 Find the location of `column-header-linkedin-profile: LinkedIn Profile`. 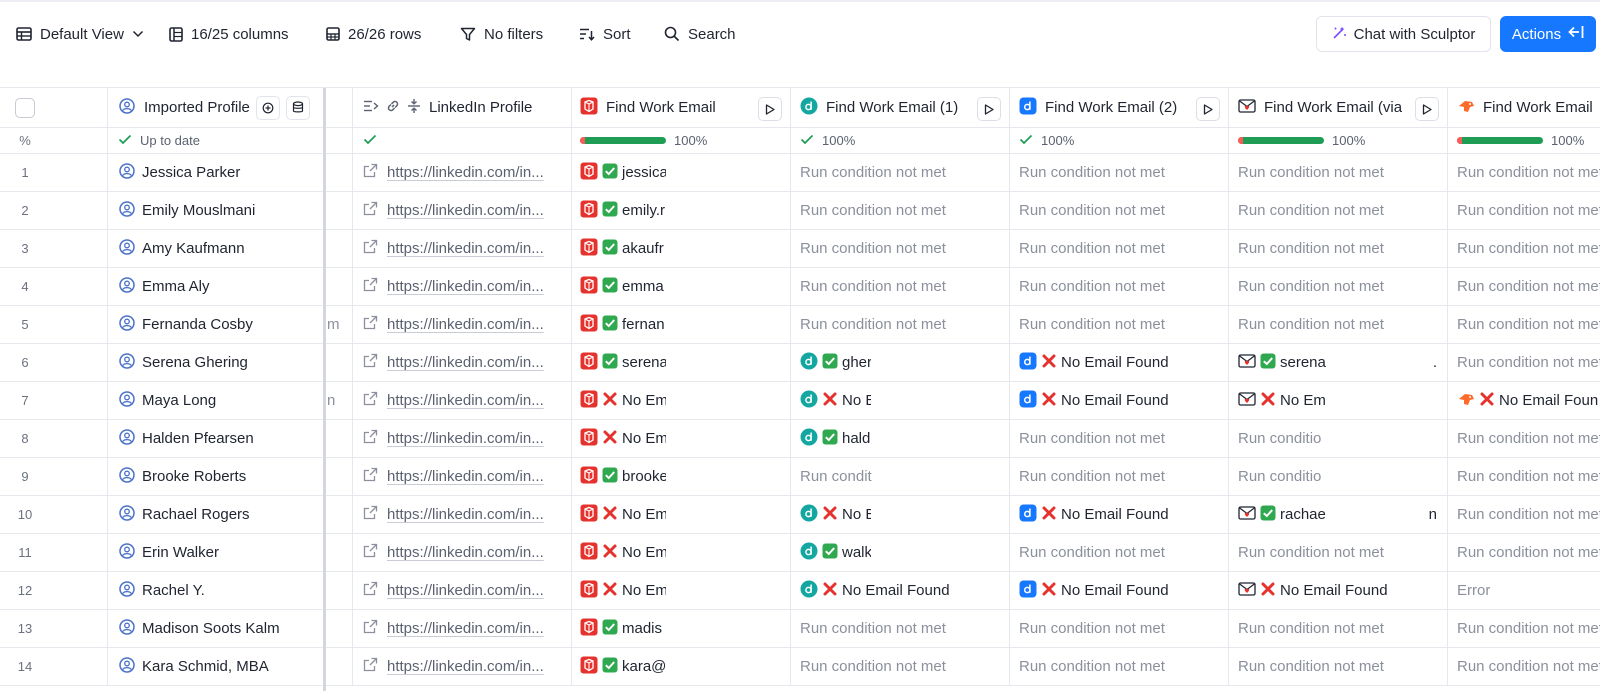

column-header-linkedin-profile: LinkedIn Profile is located at coordinates (462, 108).